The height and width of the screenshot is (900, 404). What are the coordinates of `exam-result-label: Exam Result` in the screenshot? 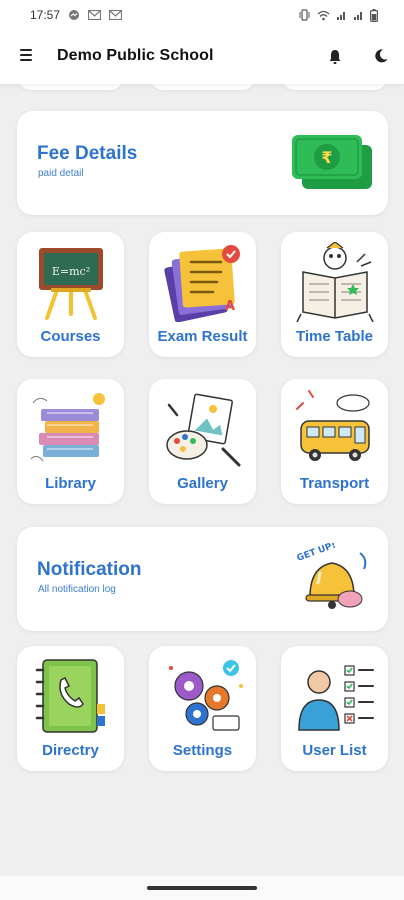 It's located at (202, 336).